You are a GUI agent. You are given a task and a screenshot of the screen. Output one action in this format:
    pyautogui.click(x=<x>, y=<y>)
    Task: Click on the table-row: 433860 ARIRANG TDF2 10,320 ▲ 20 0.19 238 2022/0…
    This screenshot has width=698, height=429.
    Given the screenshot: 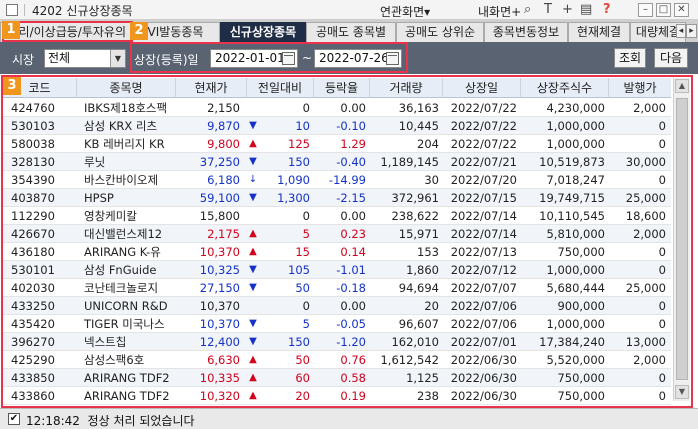 What is the action you would take?
    pyautogui.click(x=337, y=396)
    